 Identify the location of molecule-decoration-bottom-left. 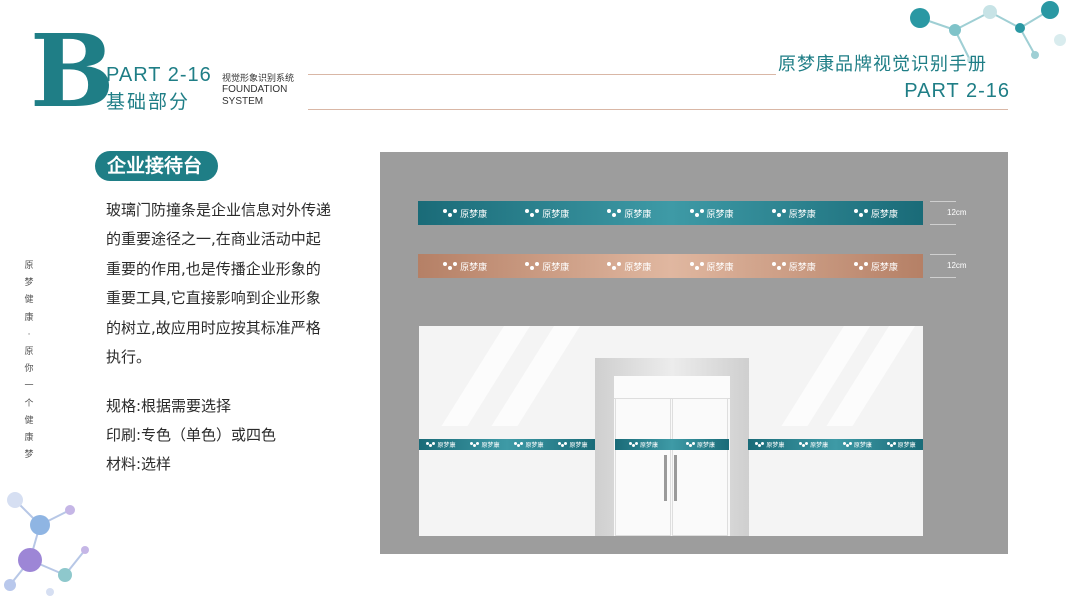
(46, 544).